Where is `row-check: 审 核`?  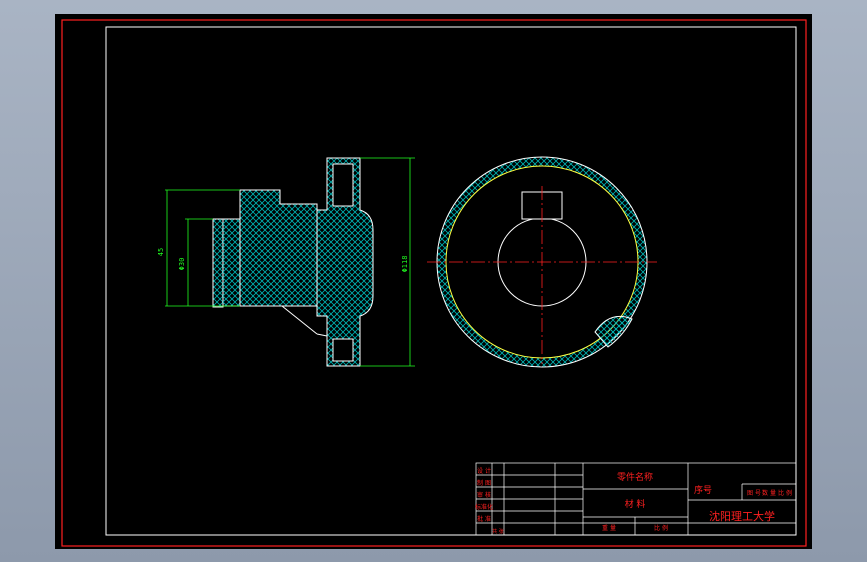
row-check: 审 核 is located at coordinates (484, 495).